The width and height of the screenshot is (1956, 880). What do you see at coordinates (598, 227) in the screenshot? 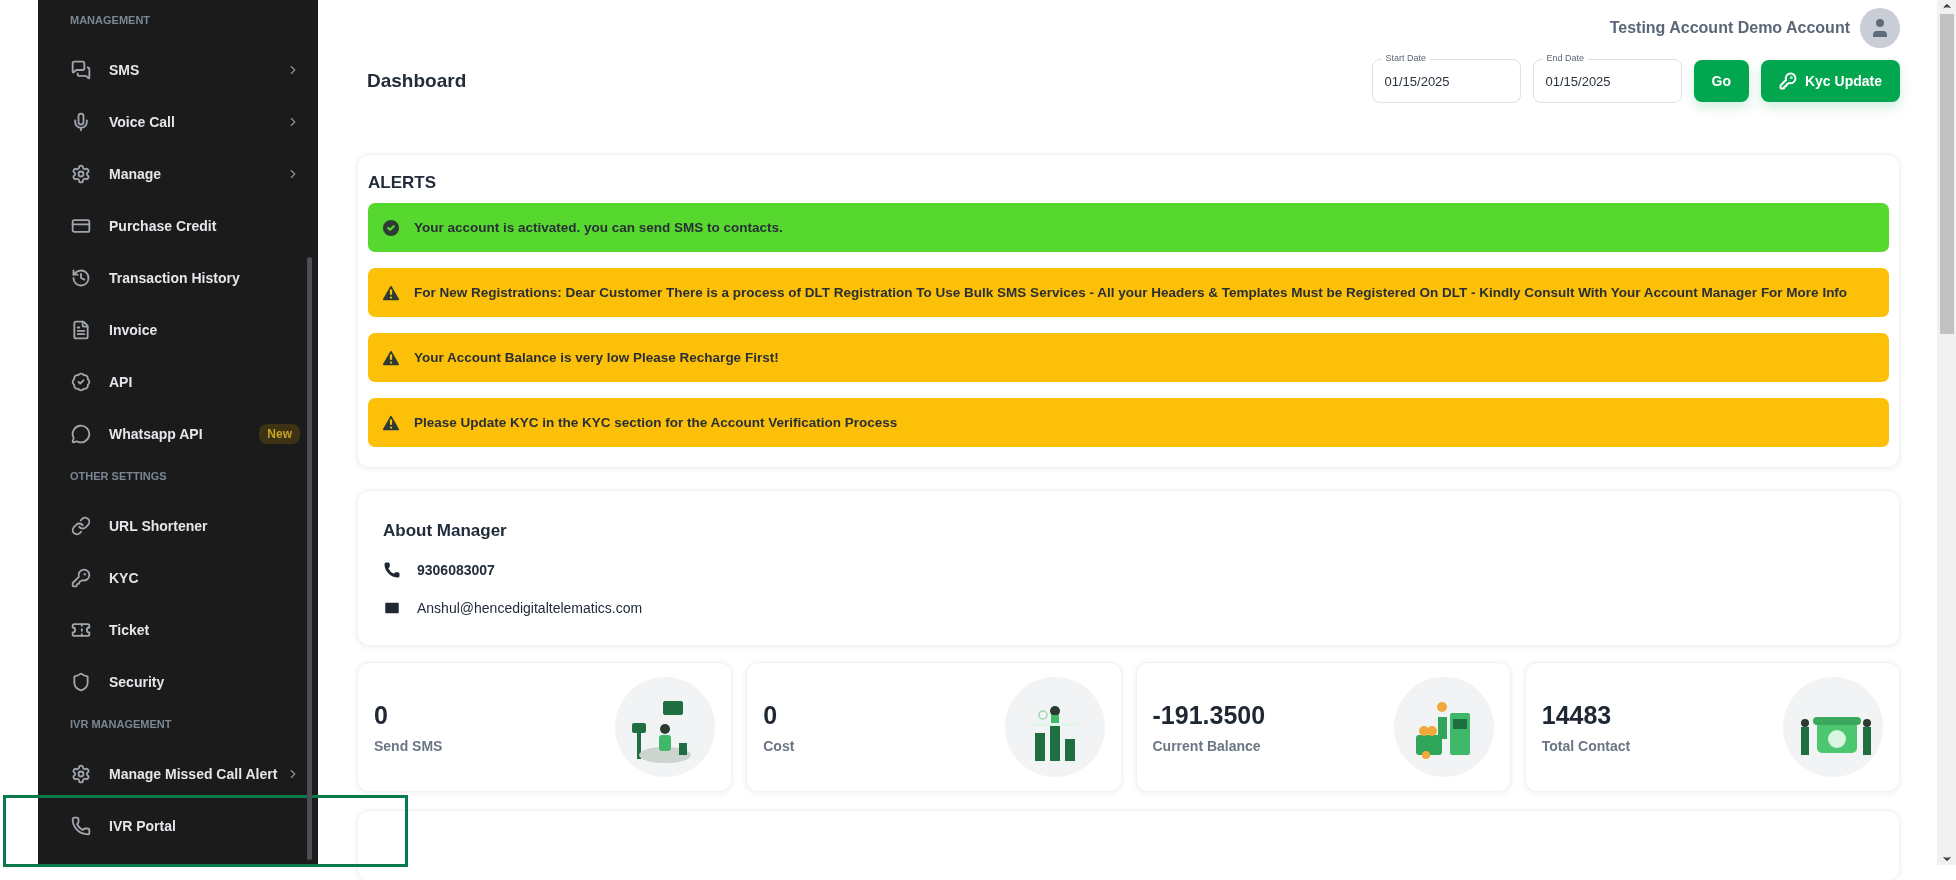
I see `alert-text: Your account is activated. you can send SMS to contacts.` at bounding box center [598, 227].